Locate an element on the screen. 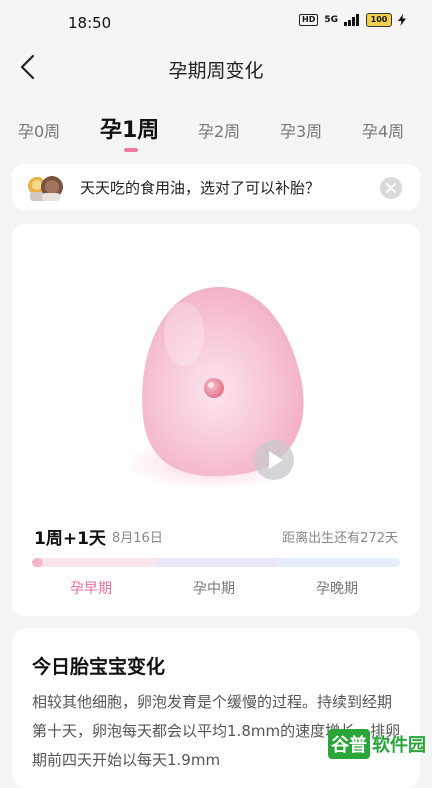 The image size is (432, 788). date-label: 8月16日 is located at coordinates (137, 538).